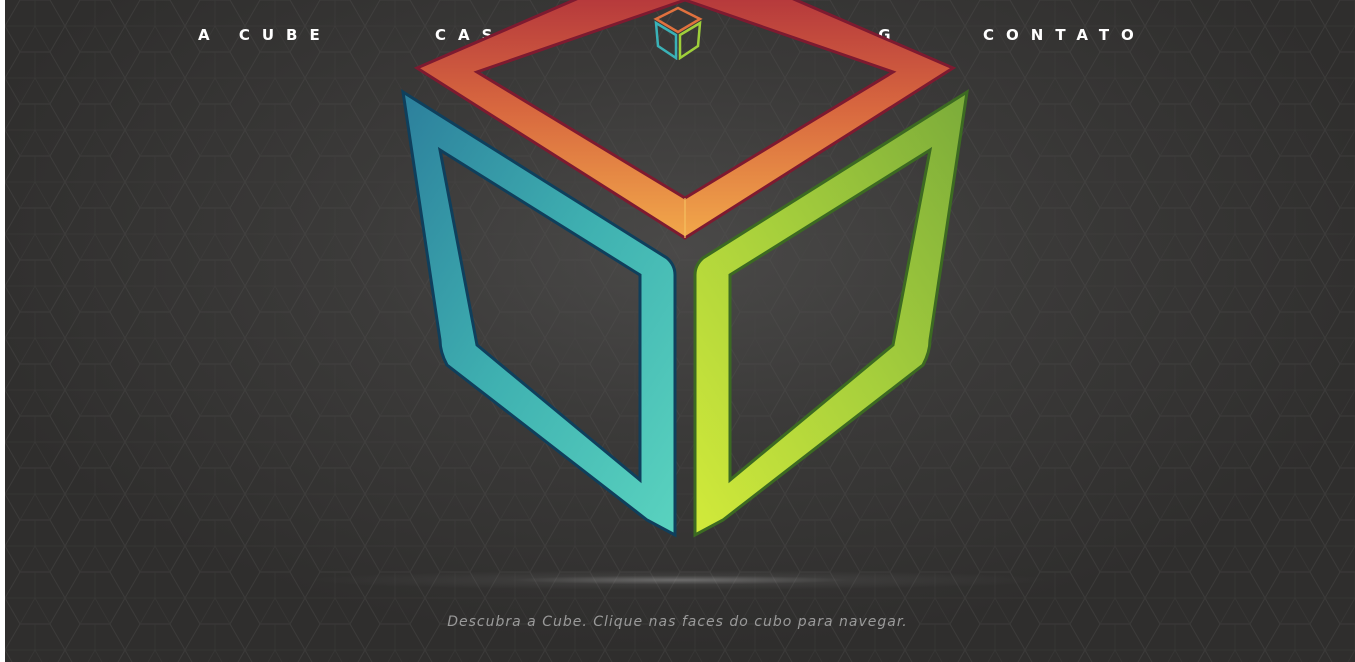  Describe the element at coordinates (680, 580) in the screenshot. I see `cube-shadow` at that location.